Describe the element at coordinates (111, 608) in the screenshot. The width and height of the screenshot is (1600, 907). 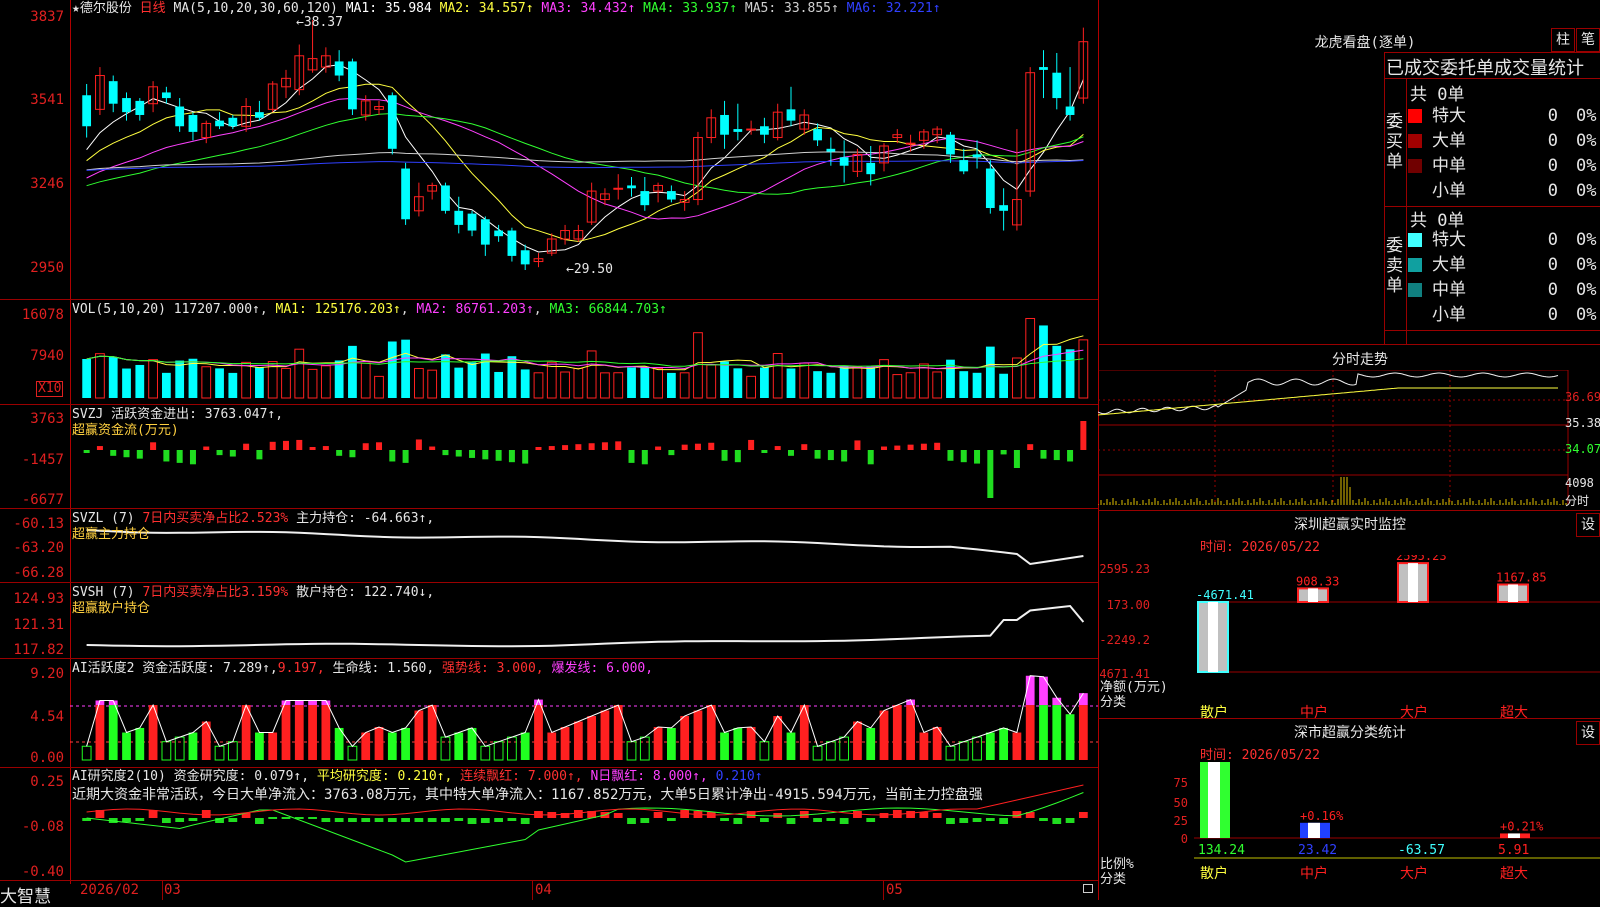
I see `svsh-subtitle: 超赢散户持仓` at that location.